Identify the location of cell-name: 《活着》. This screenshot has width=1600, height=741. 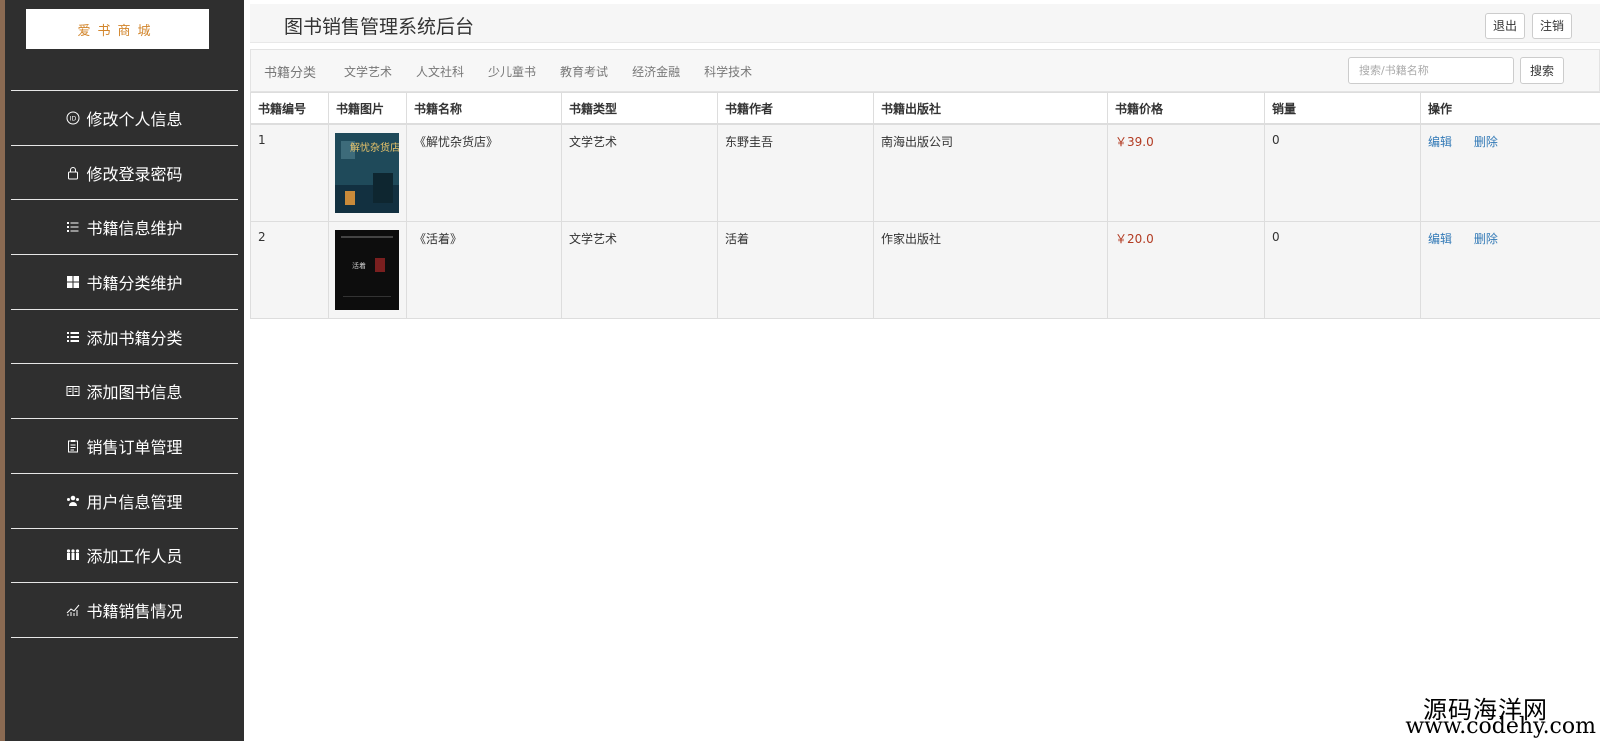
(484, 269).